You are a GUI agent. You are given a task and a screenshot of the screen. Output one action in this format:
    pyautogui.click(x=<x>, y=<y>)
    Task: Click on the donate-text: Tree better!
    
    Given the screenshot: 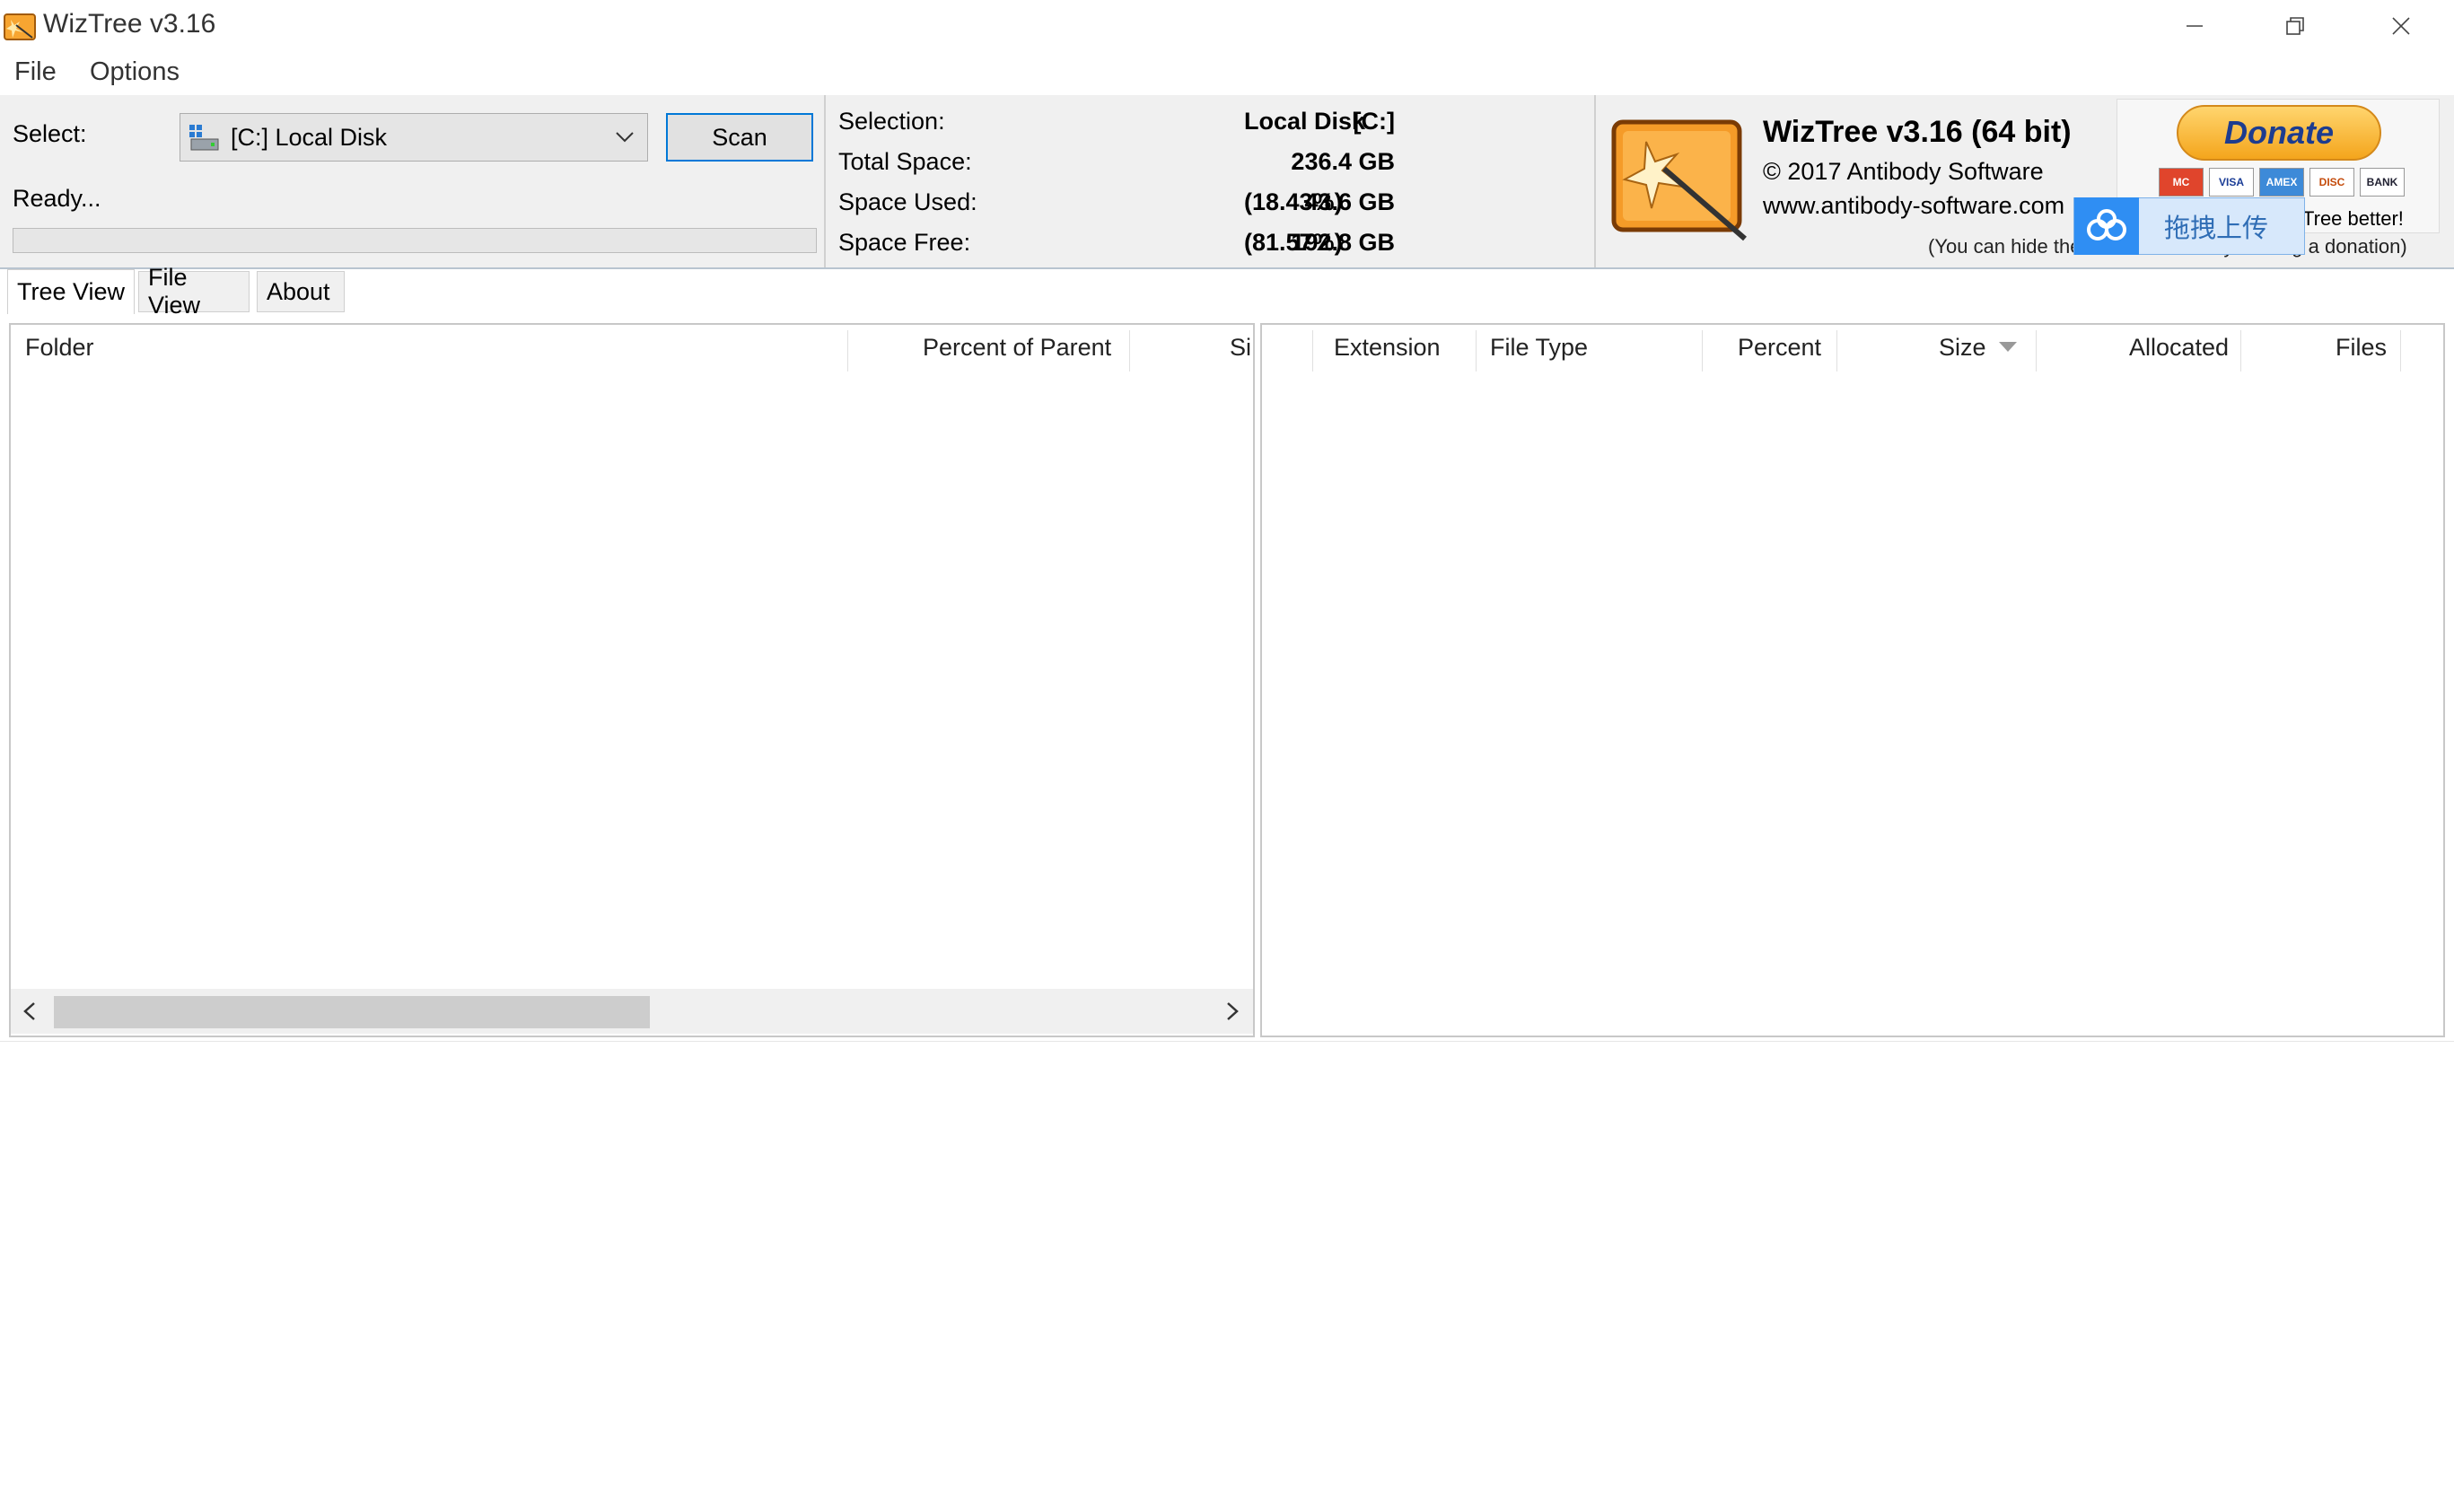 What is the action you would take?
    pyautogui.click(x=2353, y=218)
    